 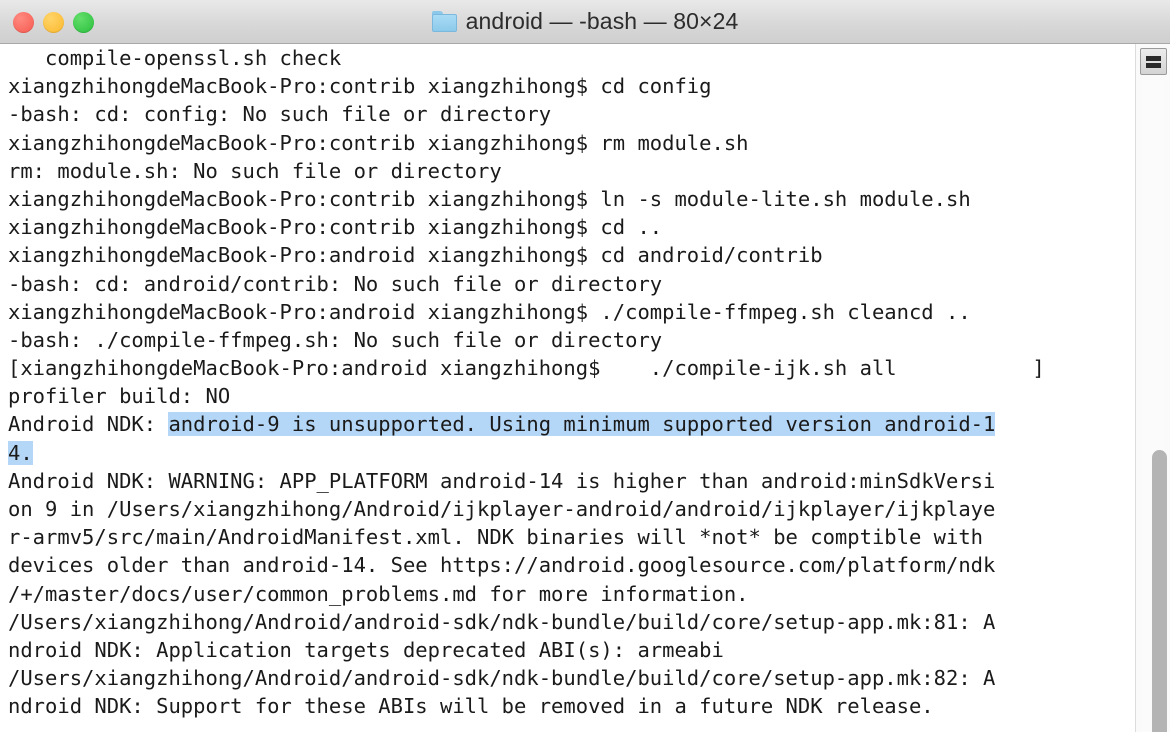 I want to click on terminal-line: compile-openssl.sh check, so click(x=567, y=58).